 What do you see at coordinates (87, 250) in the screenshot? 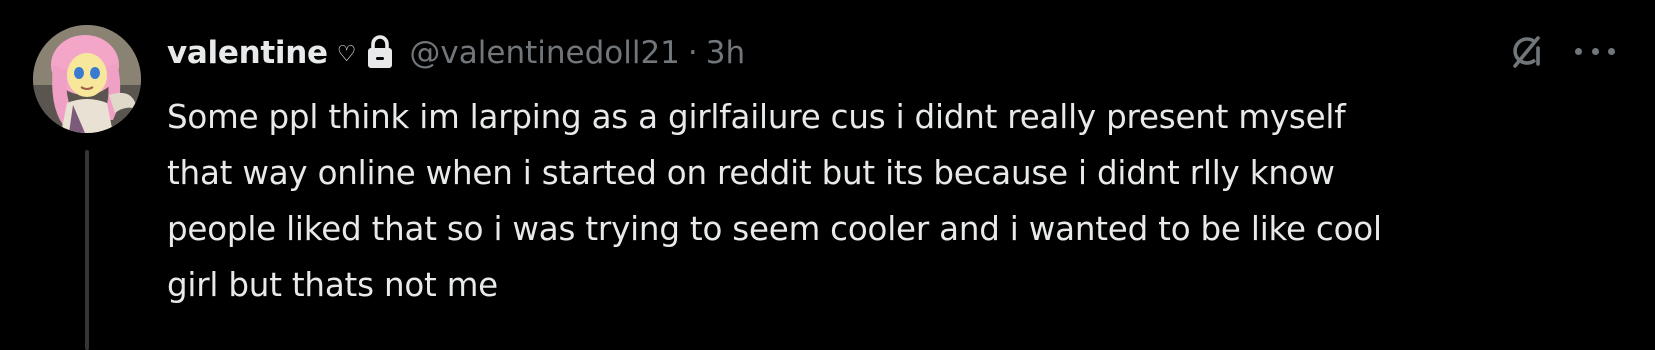
I see `thread-line` at bounding box center [87, 250].